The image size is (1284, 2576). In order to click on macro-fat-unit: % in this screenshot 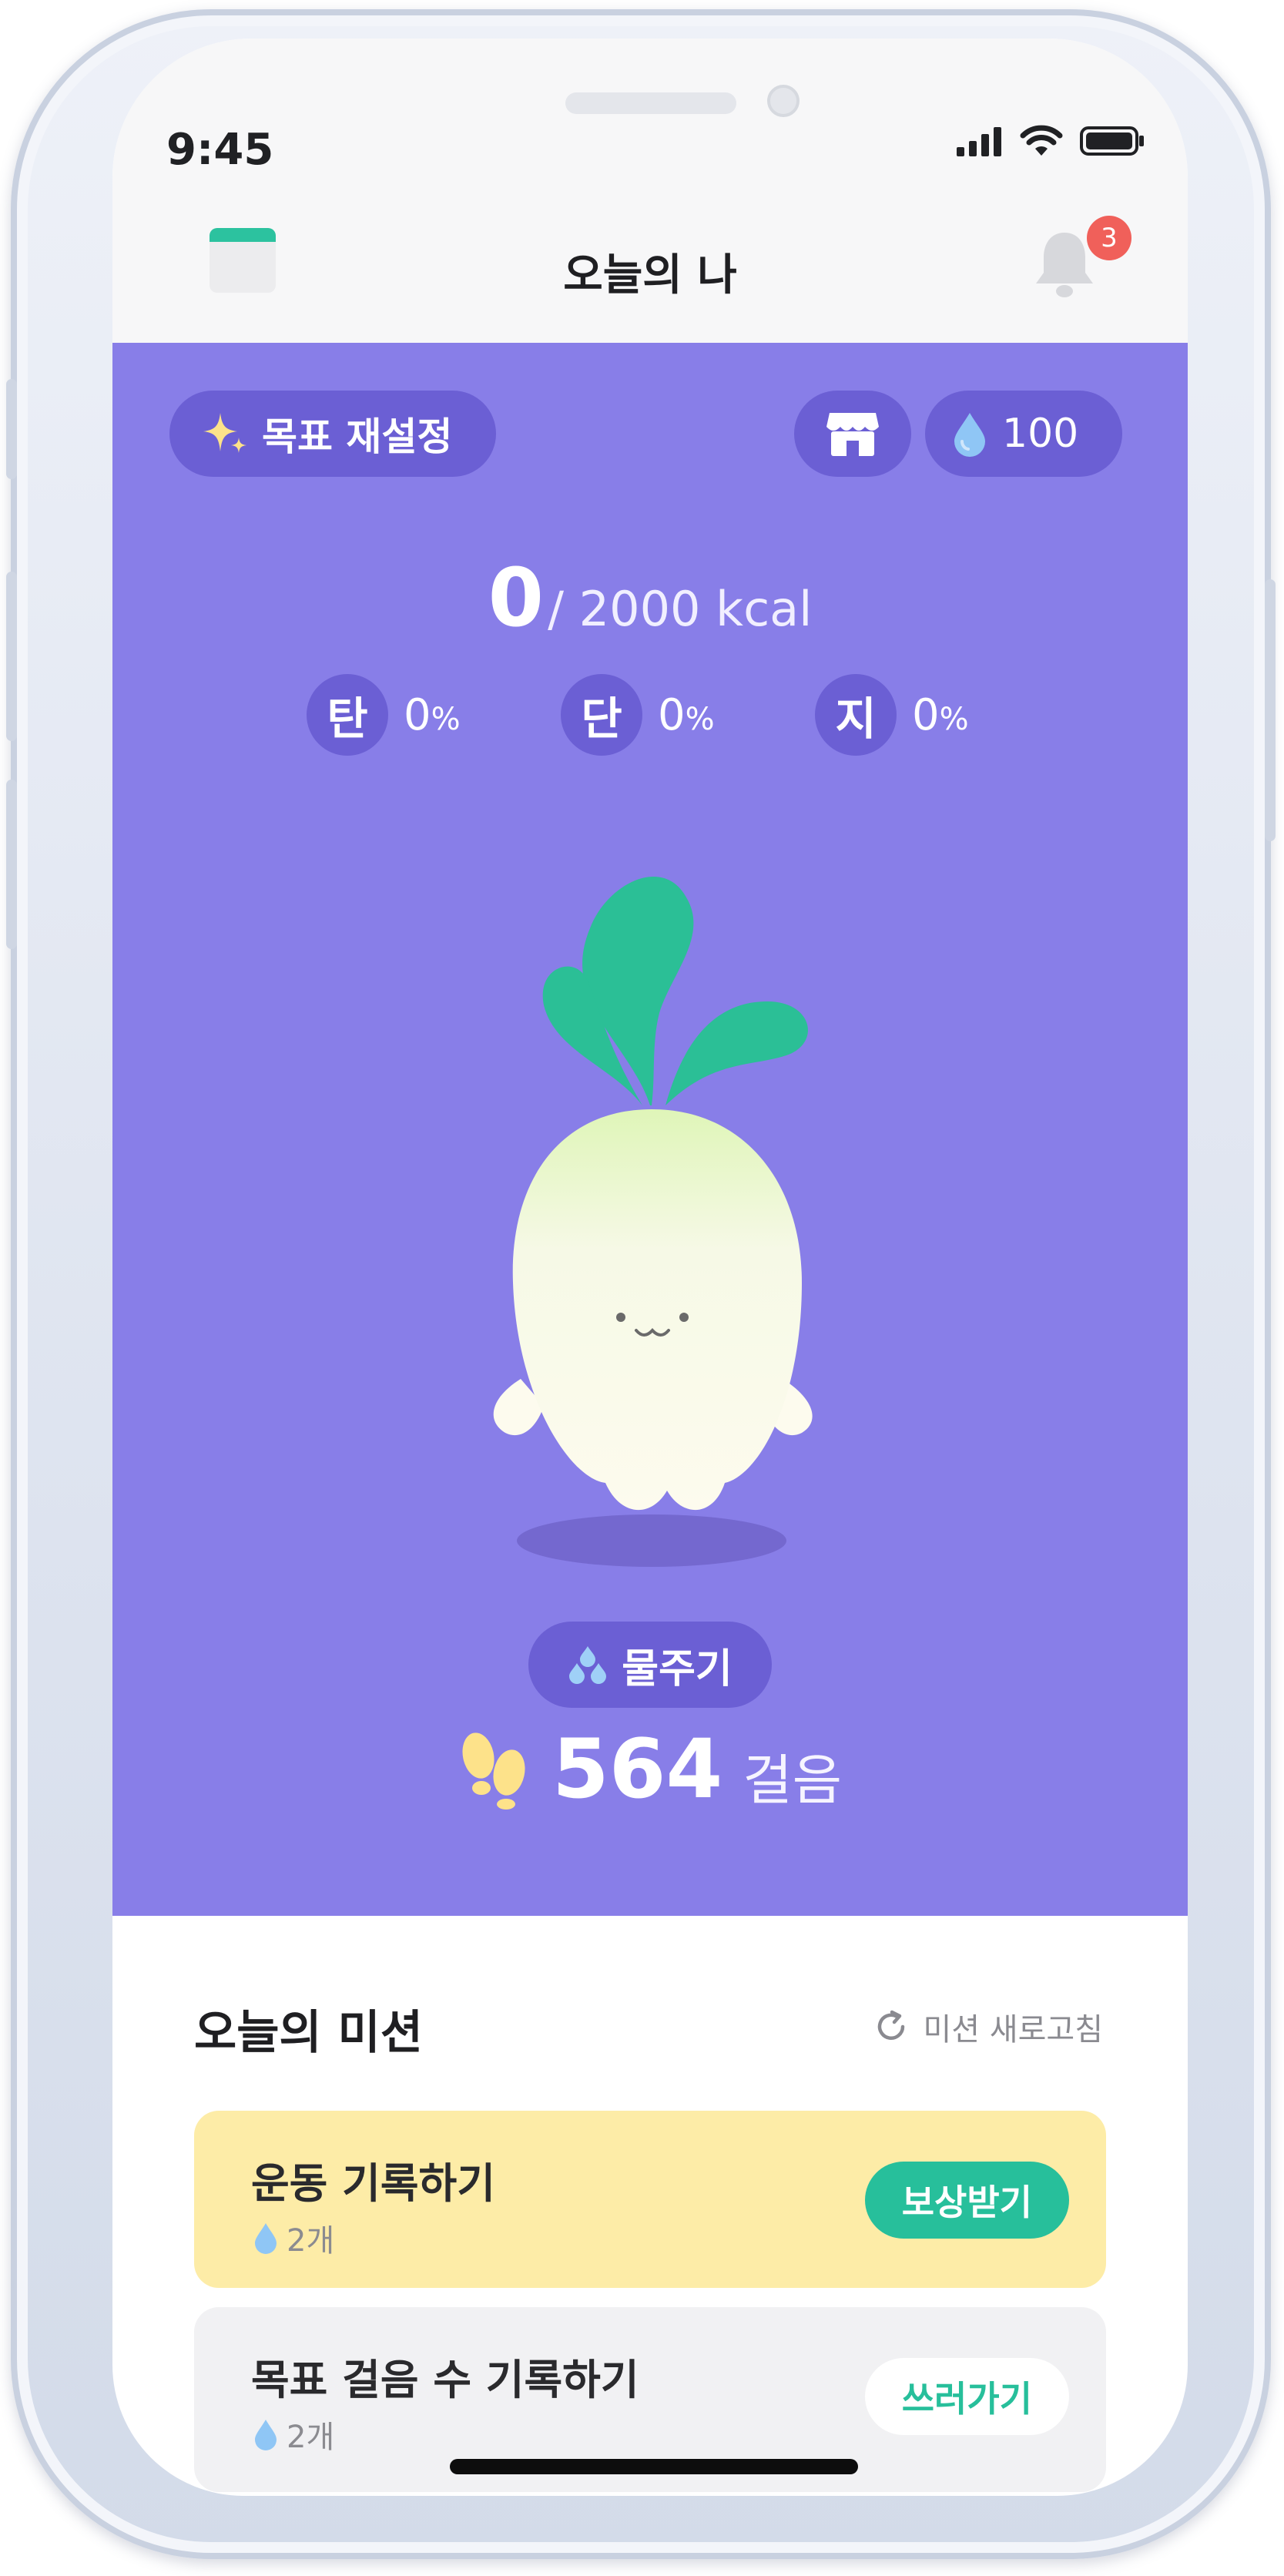, I will do `click(954, 719)`.